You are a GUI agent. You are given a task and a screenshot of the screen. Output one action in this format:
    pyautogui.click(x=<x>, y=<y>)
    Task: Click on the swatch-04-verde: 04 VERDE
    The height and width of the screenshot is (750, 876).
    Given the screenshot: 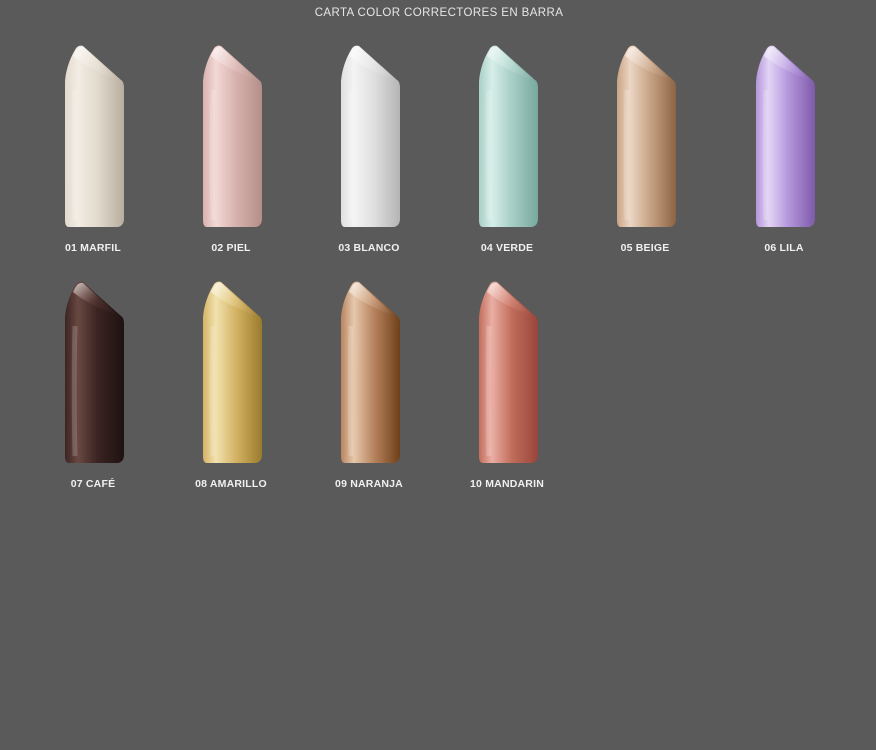 What is the action you would take?
    pyautogui.click(x=507, y=149)
    